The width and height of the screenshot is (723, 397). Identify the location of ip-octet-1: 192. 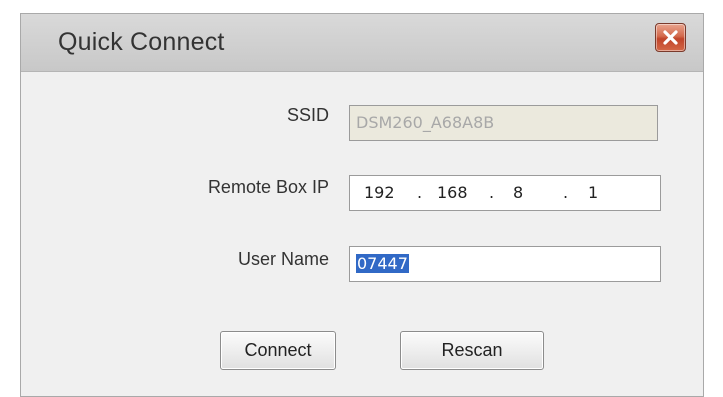
(379, 193).